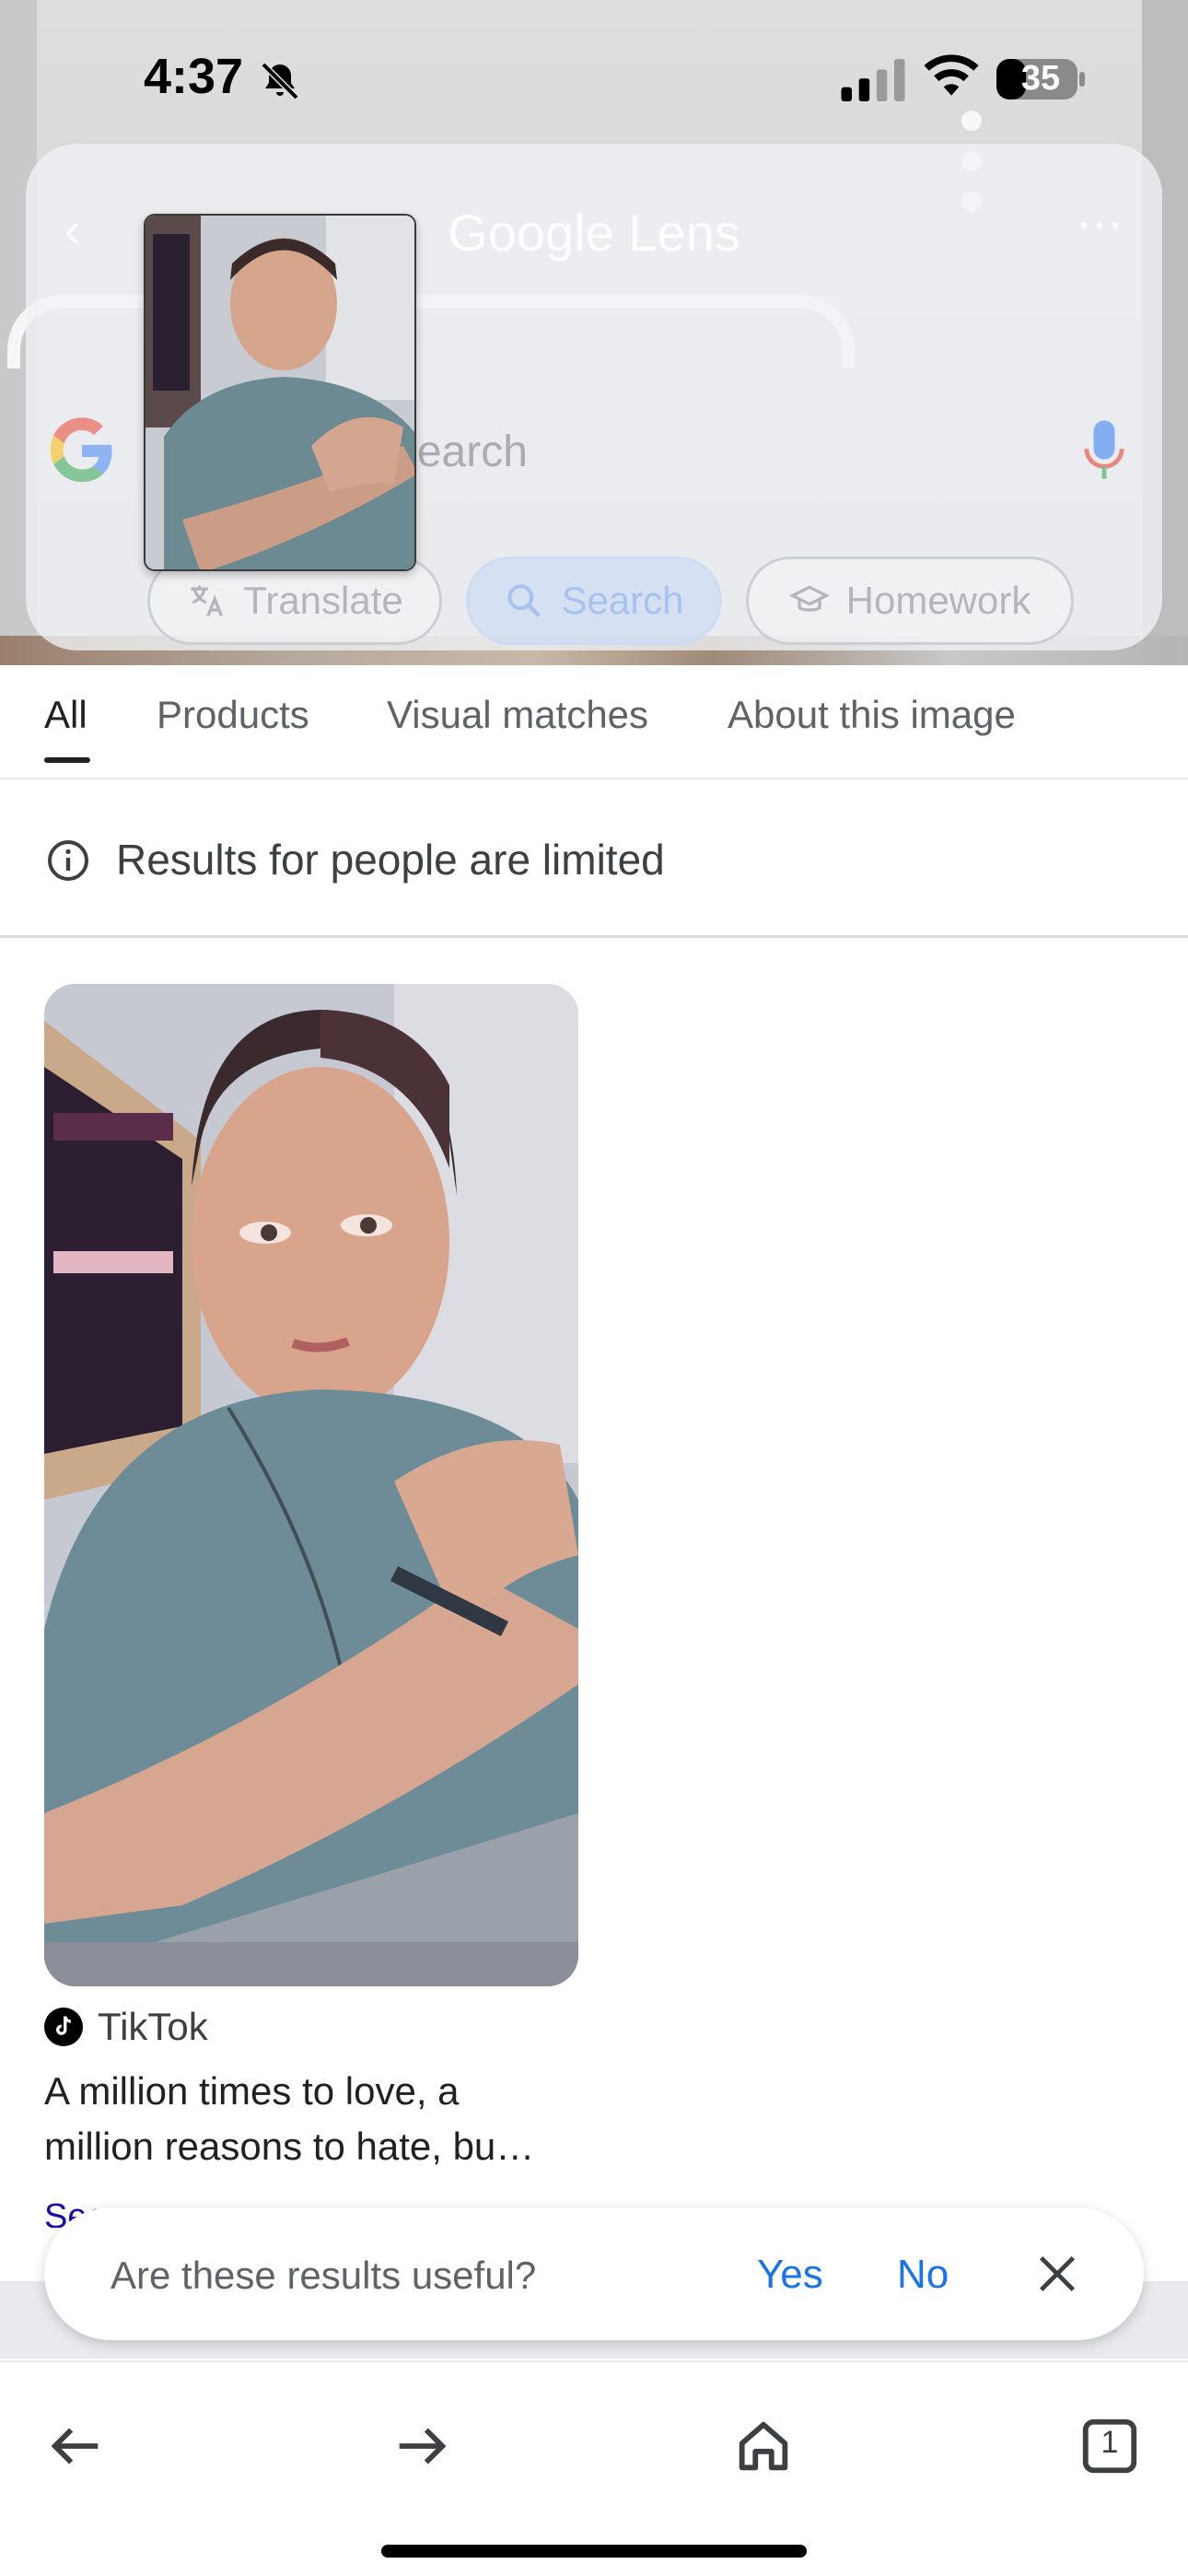 Image resolution: width=1188 pixels, height=2576 pixels. I want to click on tab-count: 1, so click(1110, 2442).